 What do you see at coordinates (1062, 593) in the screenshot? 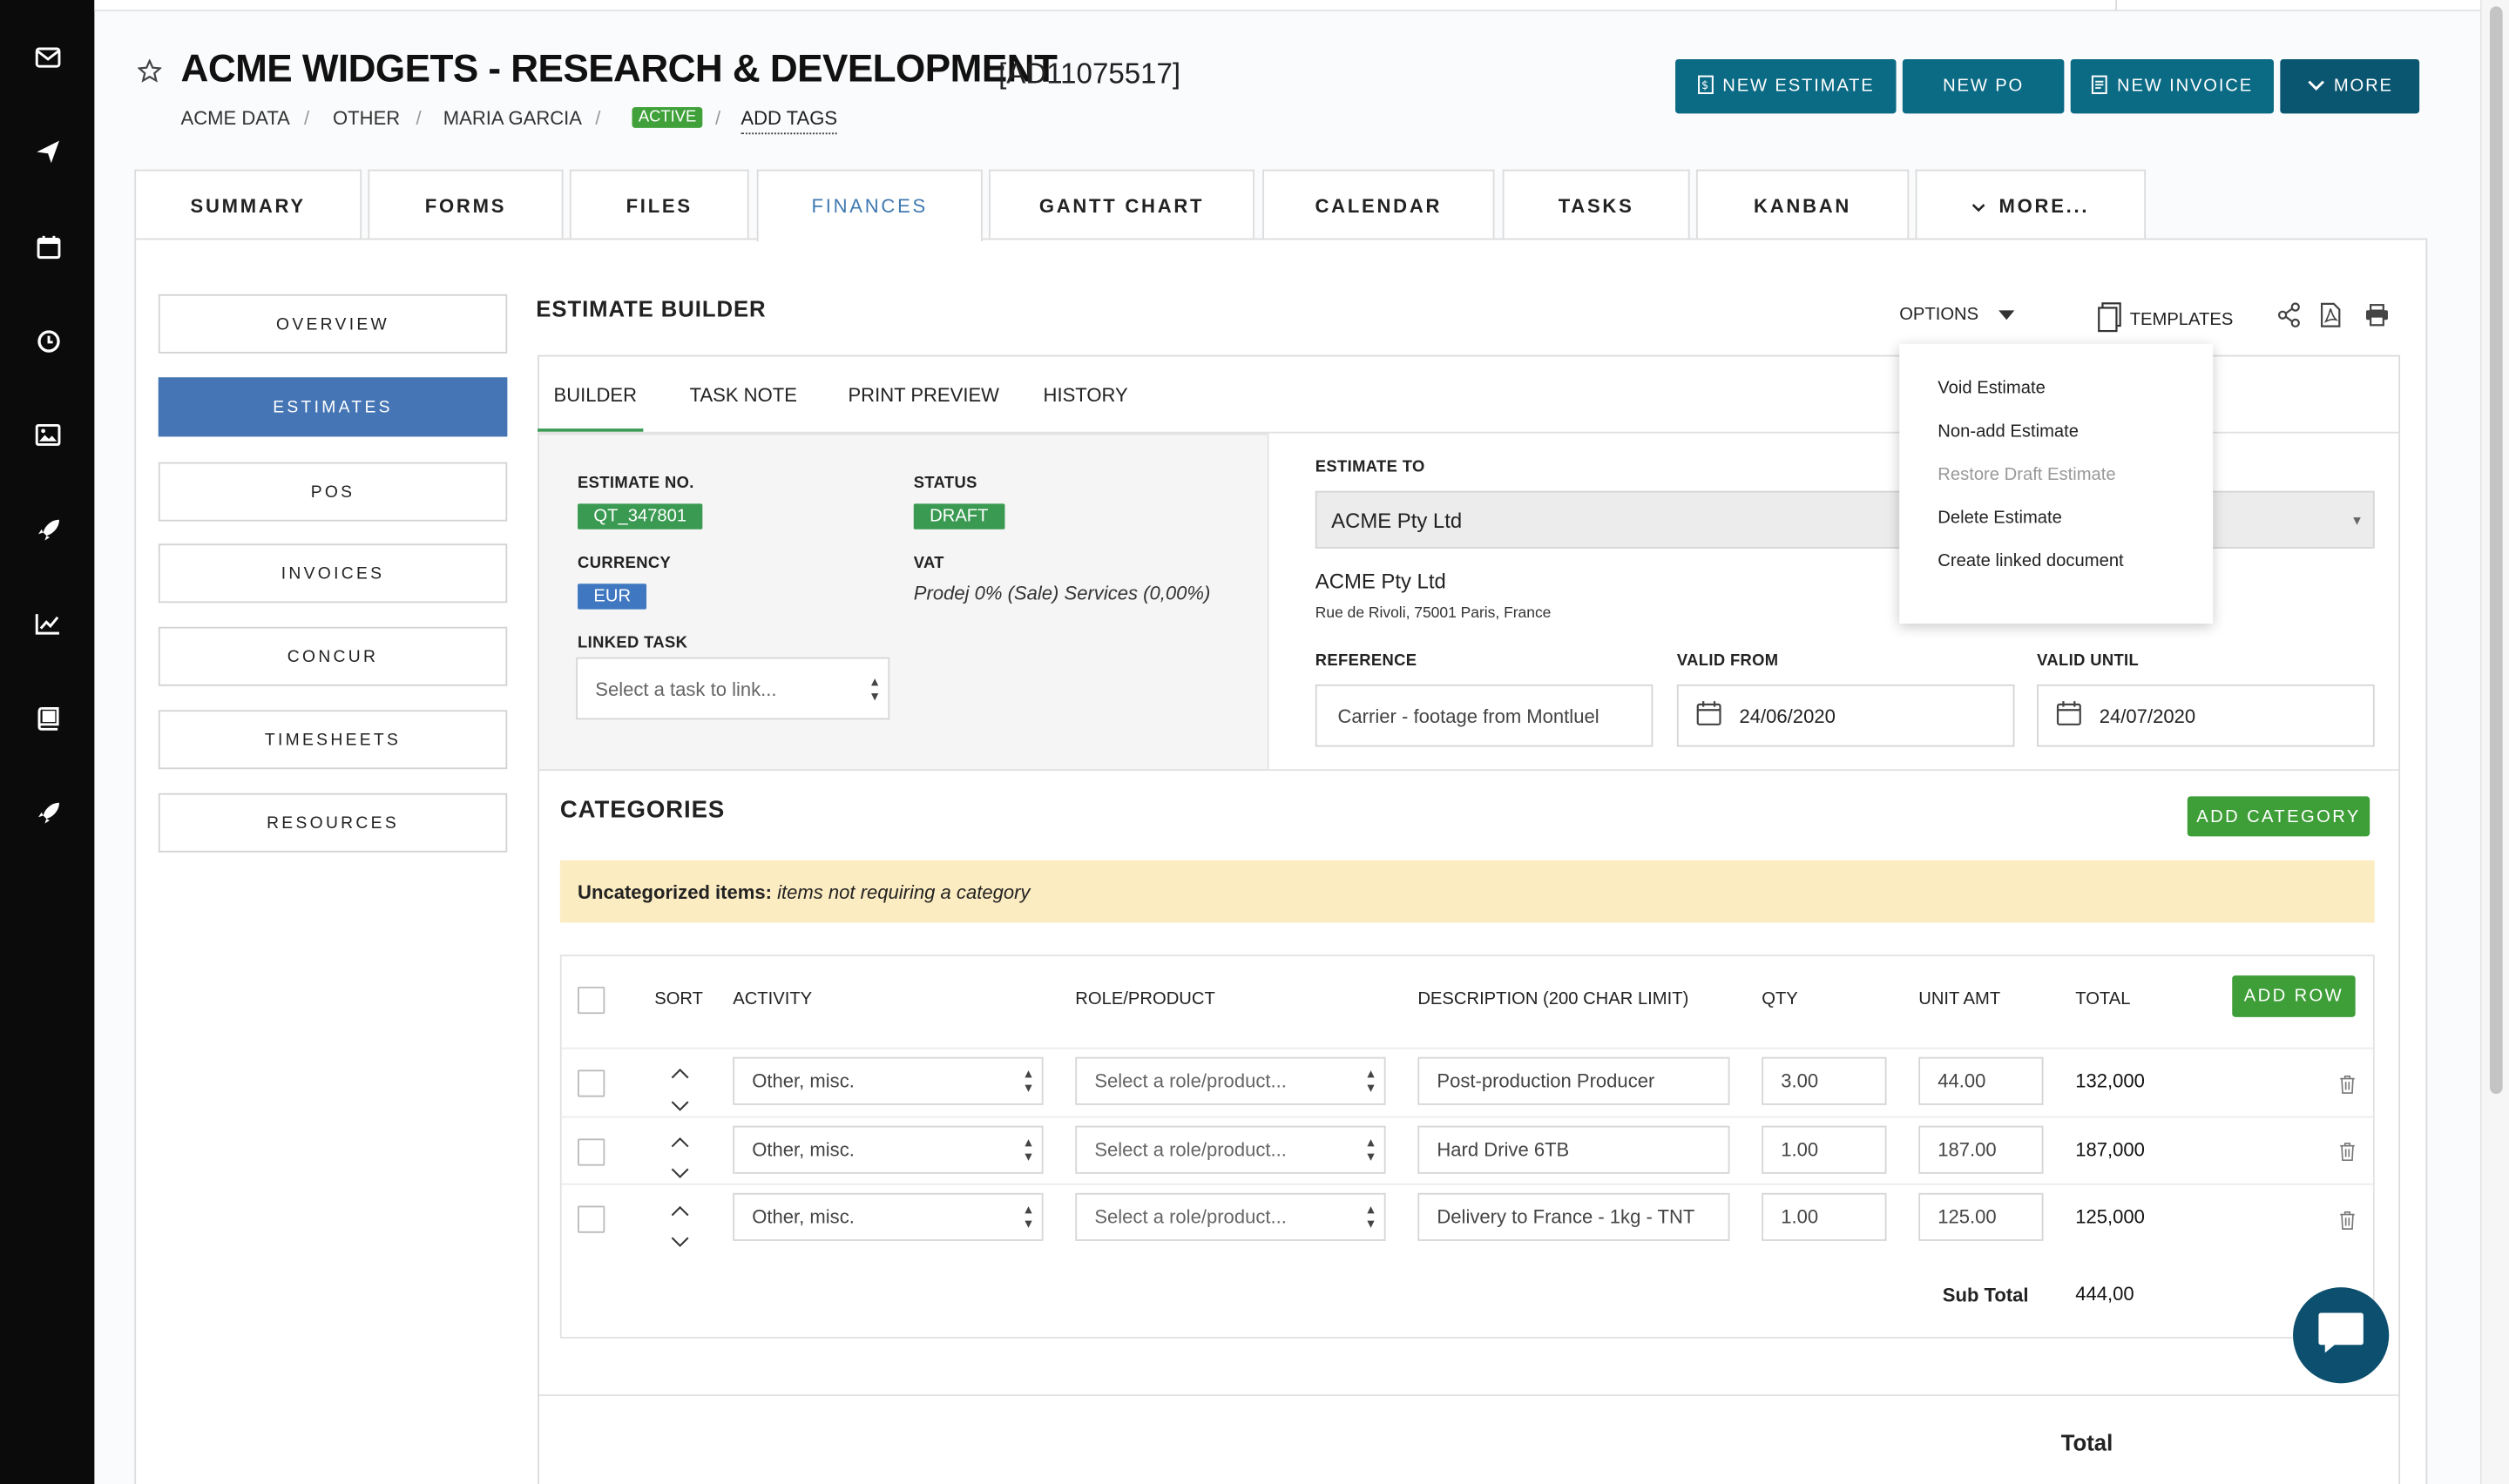
I see `vat-value: Prodej 0% (Sale) Services (0,00%)` at bounding box center [1062, 593].